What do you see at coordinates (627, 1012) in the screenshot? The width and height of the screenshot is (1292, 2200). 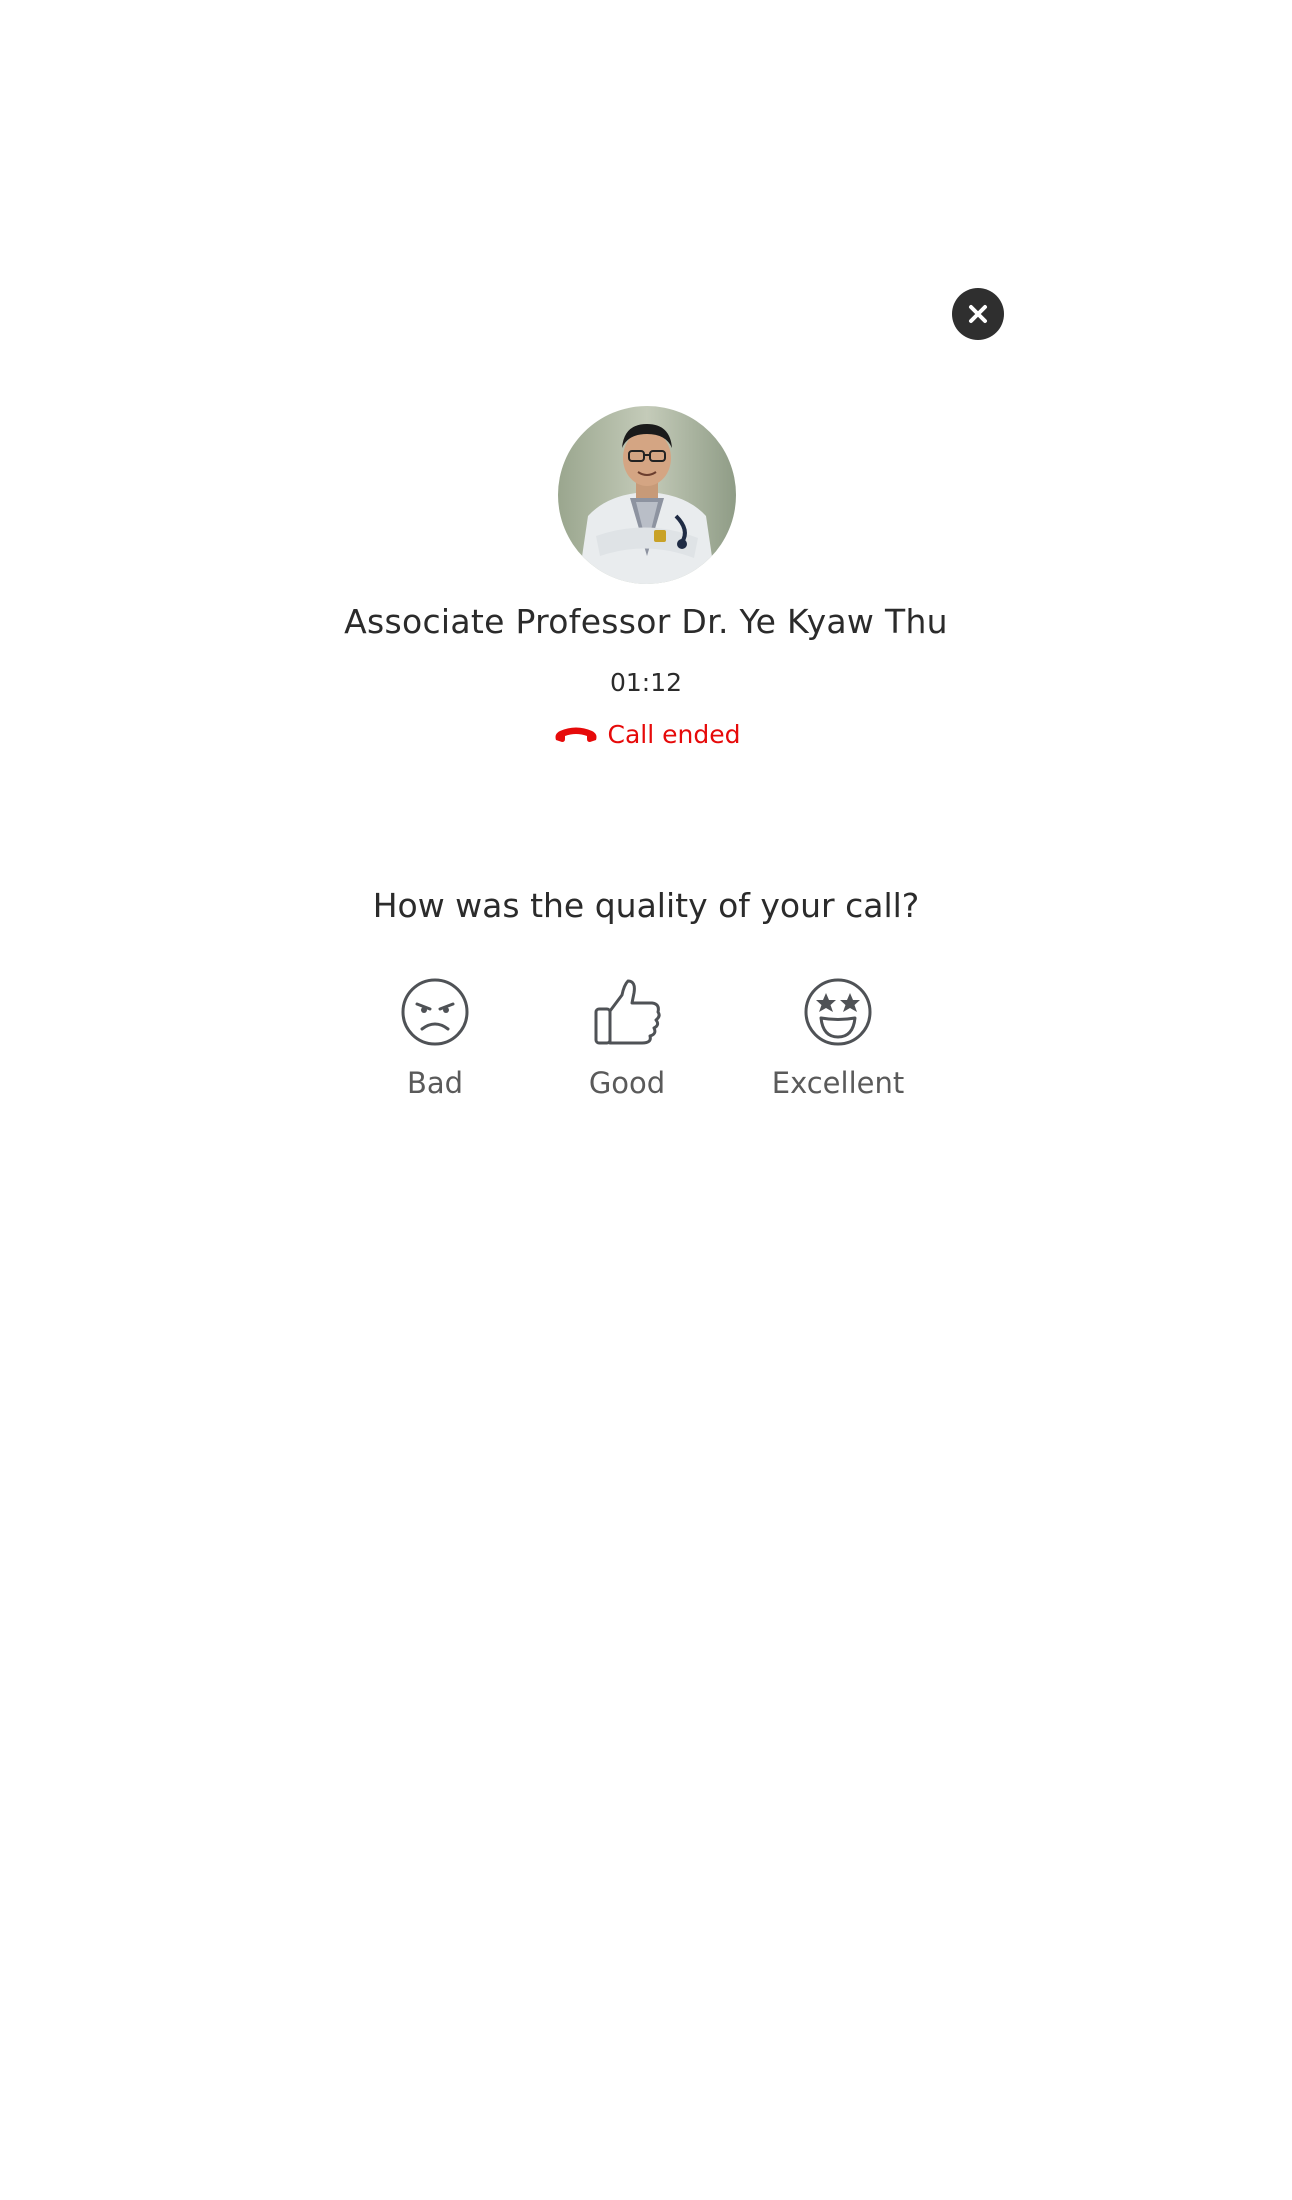 I see `thumbs-up-icon` at bounding box center [627, 1012].